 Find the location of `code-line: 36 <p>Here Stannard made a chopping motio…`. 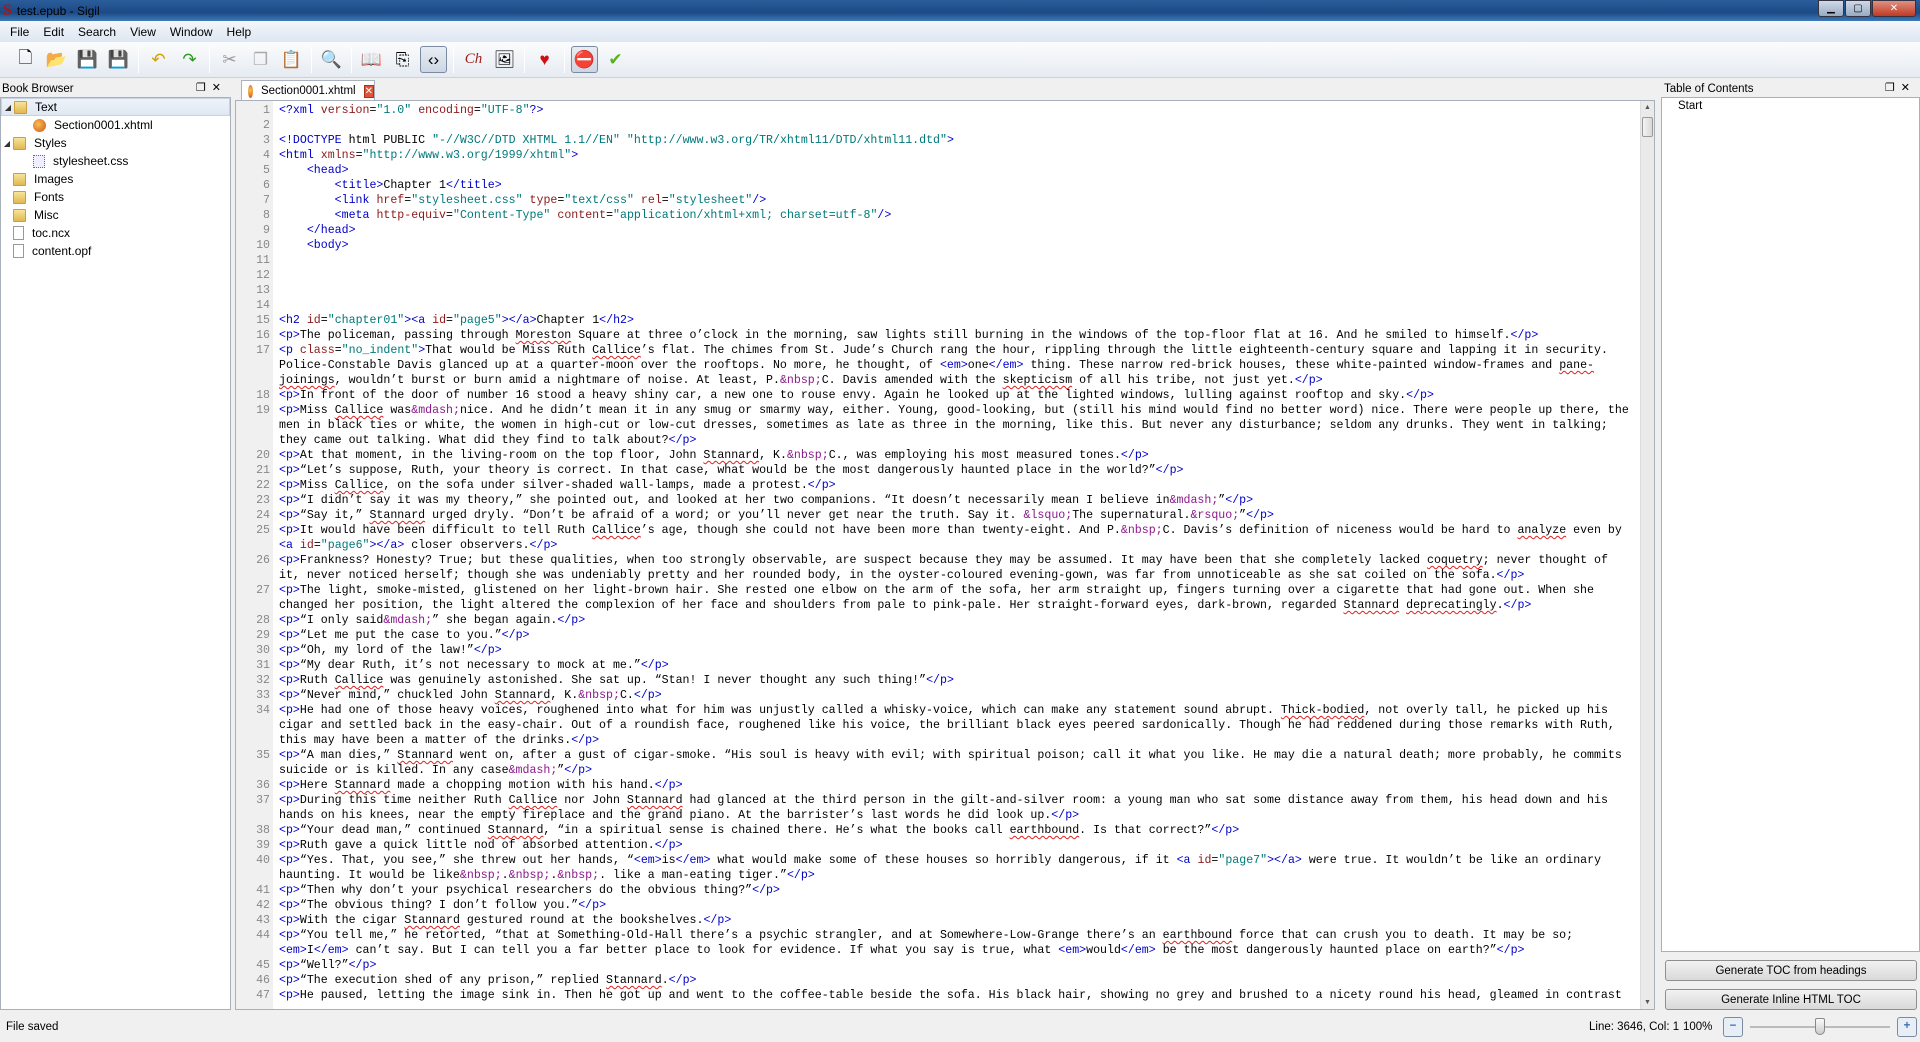

code-line: 36 <p>Here Stannard made a chopping motio… is located at coordinates (932, 785).